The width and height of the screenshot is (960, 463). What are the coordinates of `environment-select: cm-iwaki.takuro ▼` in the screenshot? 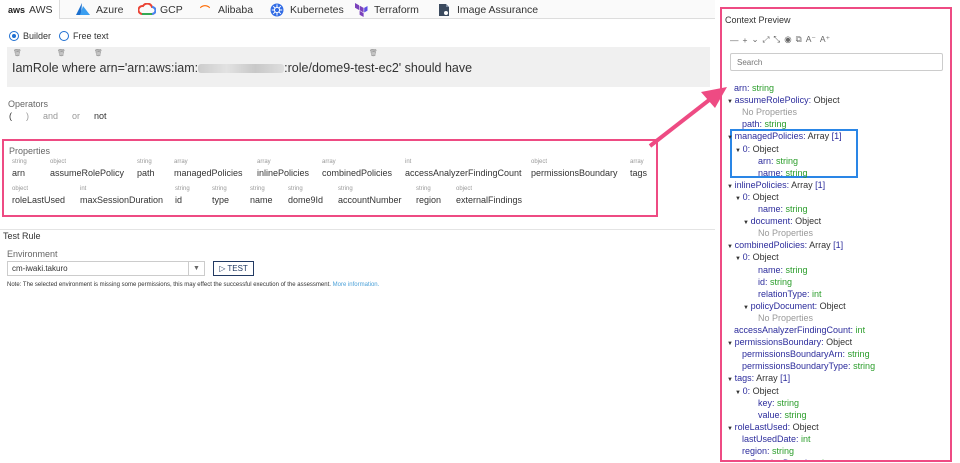 It's located at (106, 268).